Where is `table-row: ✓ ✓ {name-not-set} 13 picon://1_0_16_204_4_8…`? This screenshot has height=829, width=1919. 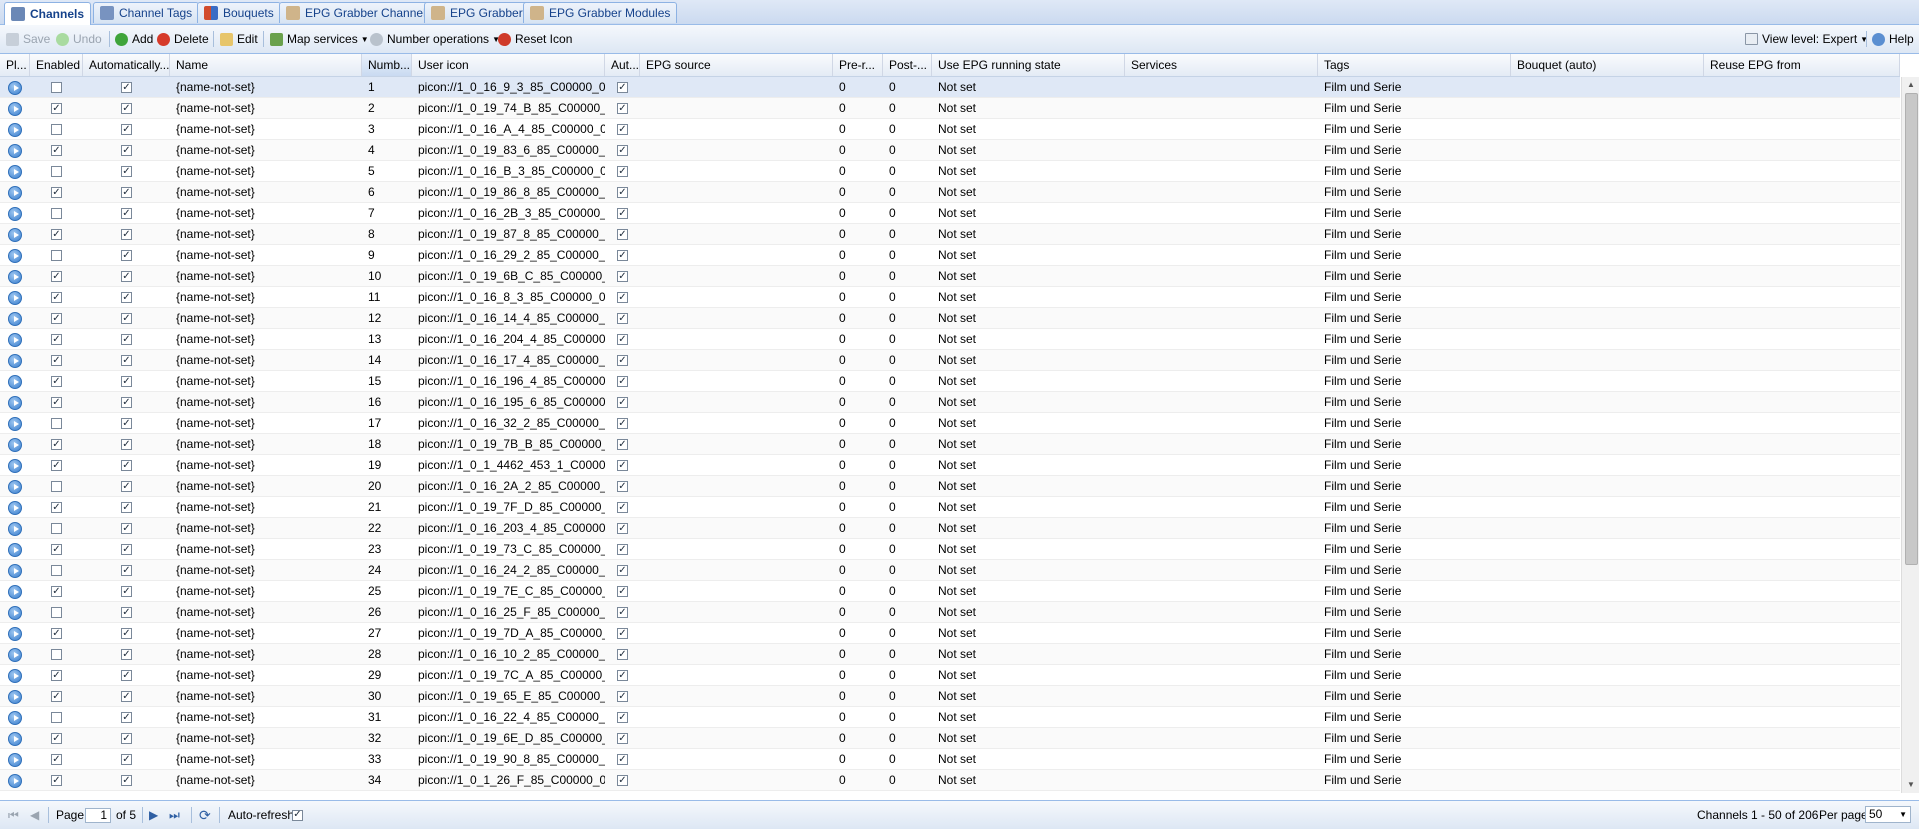
table-row: ✓ ✓ {name-not-set} 13 picon://1_0_16_204_4_8… is located at coordinates (950, 339).